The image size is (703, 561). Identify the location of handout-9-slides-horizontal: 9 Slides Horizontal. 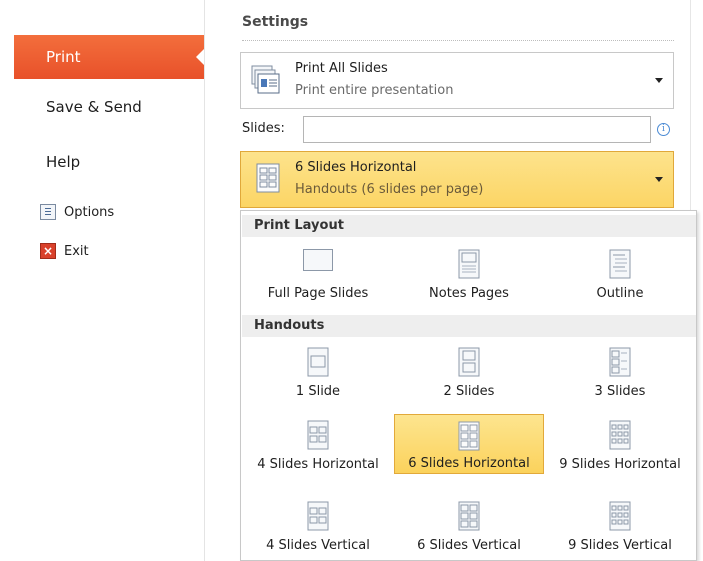
(620, 444).